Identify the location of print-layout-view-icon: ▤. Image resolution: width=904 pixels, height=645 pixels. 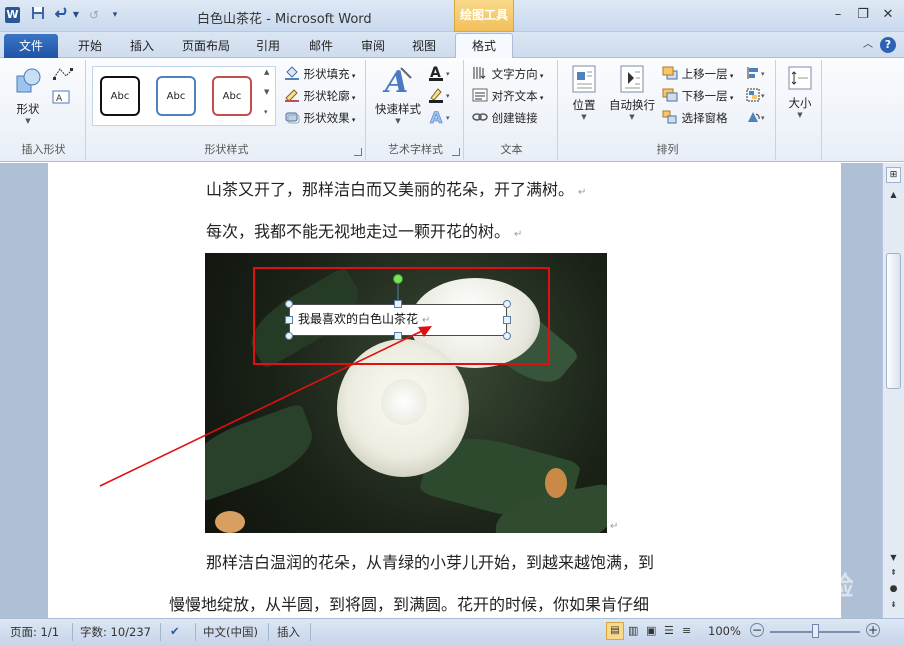
(615, 631).